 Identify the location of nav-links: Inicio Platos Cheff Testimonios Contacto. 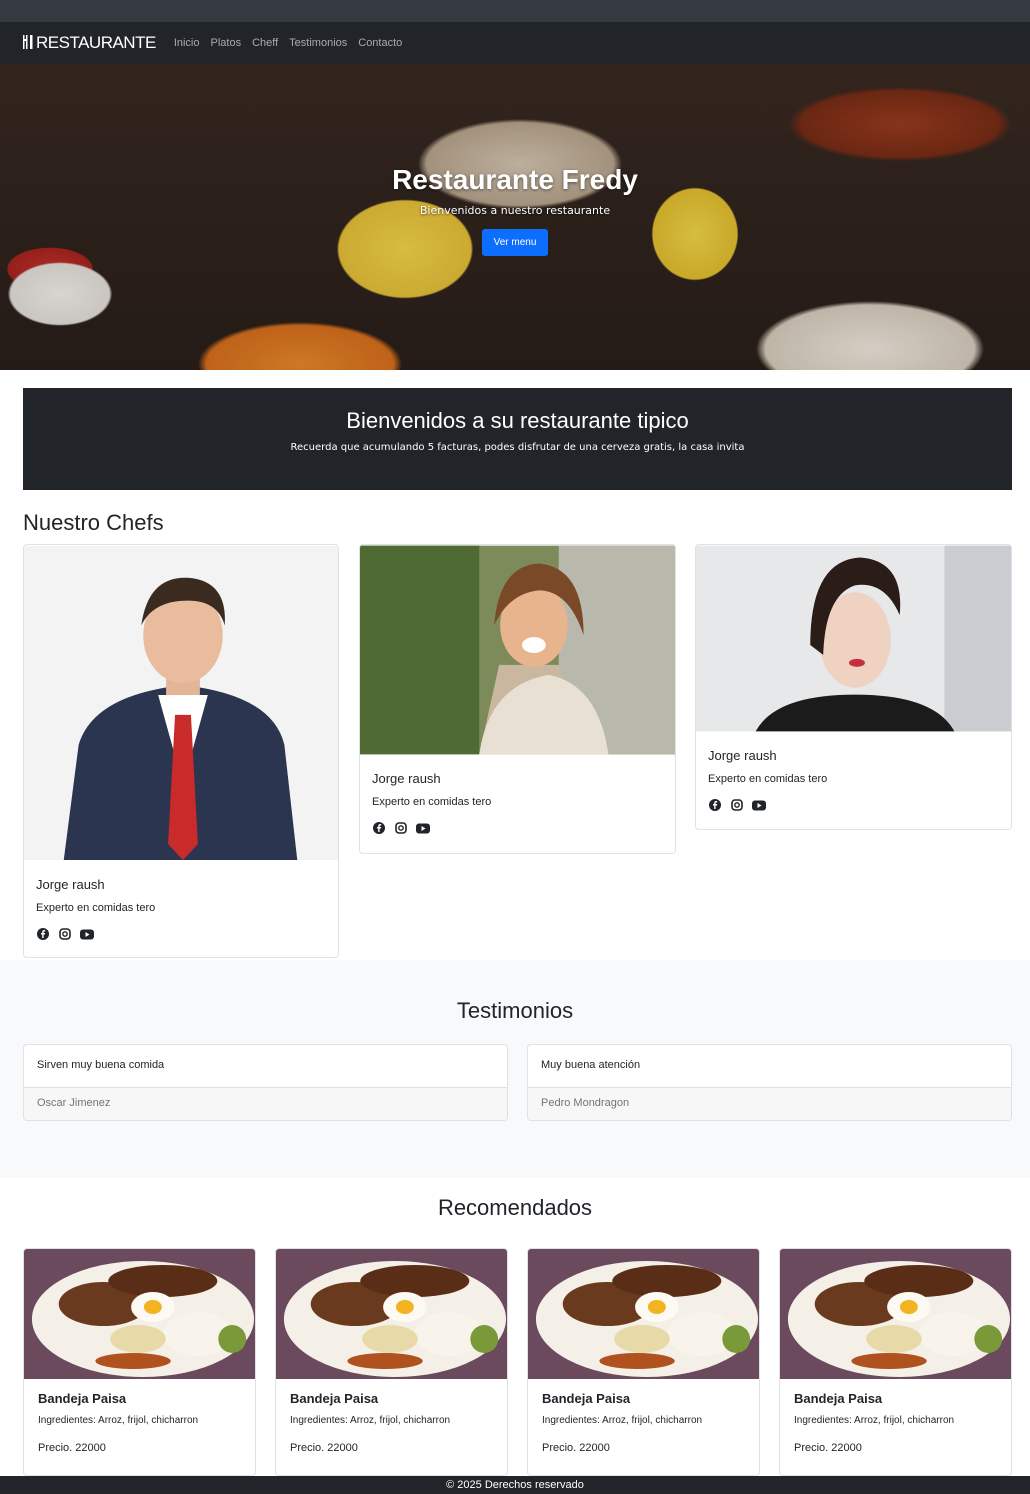
(288, 43).